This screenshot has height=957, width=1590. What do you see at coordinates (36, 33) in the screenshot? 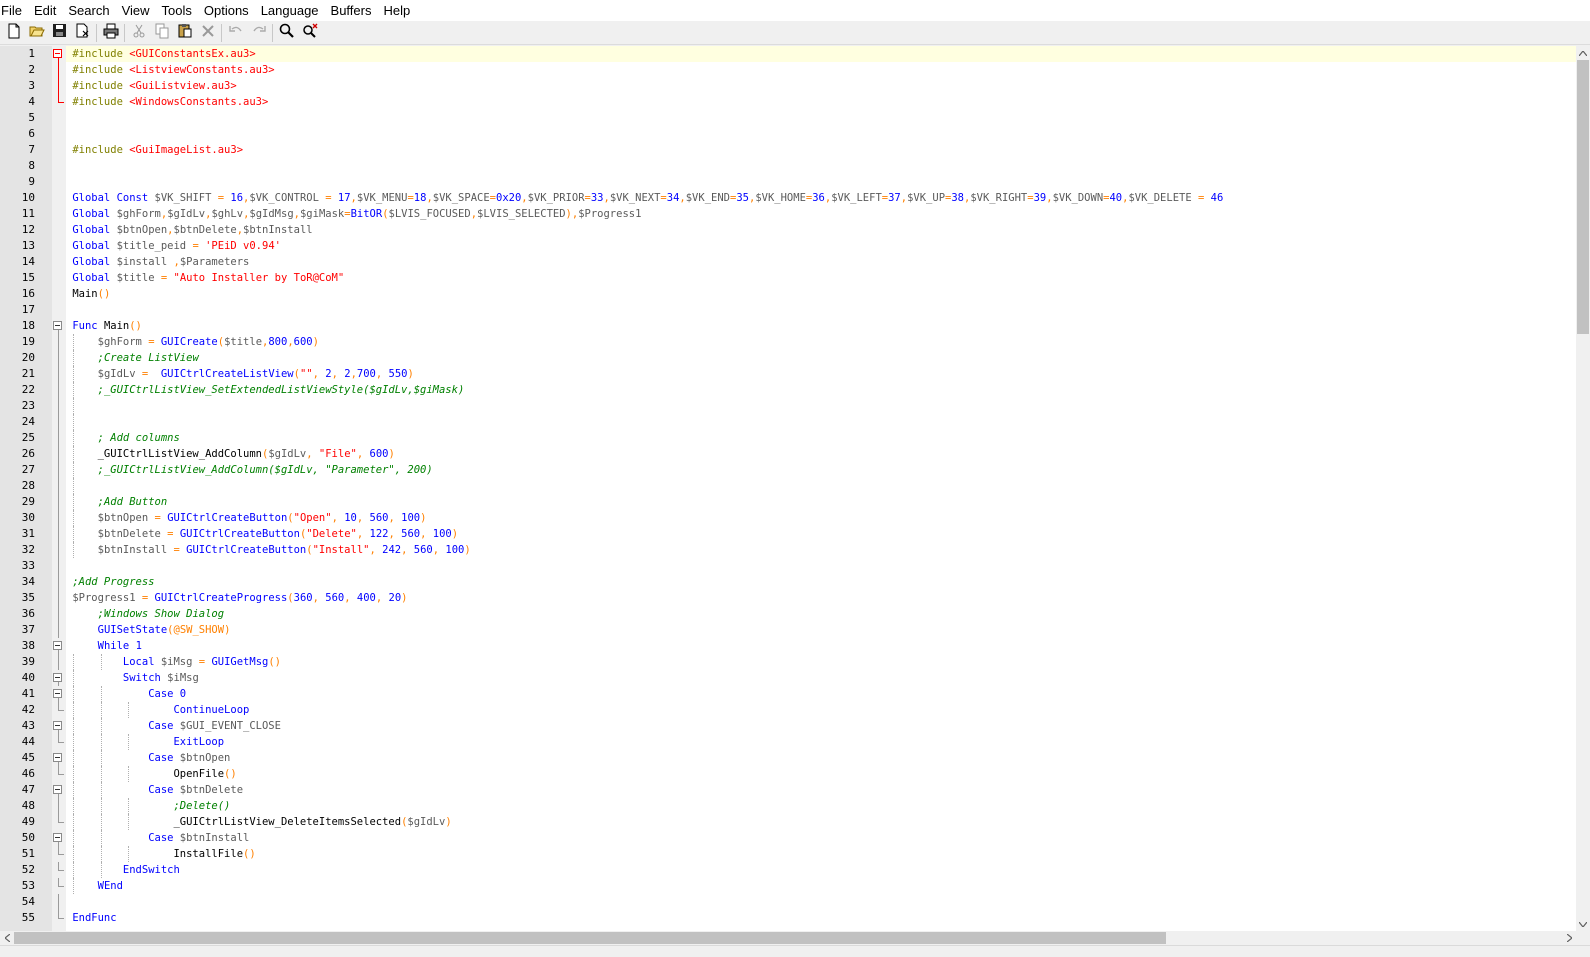
I see `open-folder-button` at bounding box center [36, 33].